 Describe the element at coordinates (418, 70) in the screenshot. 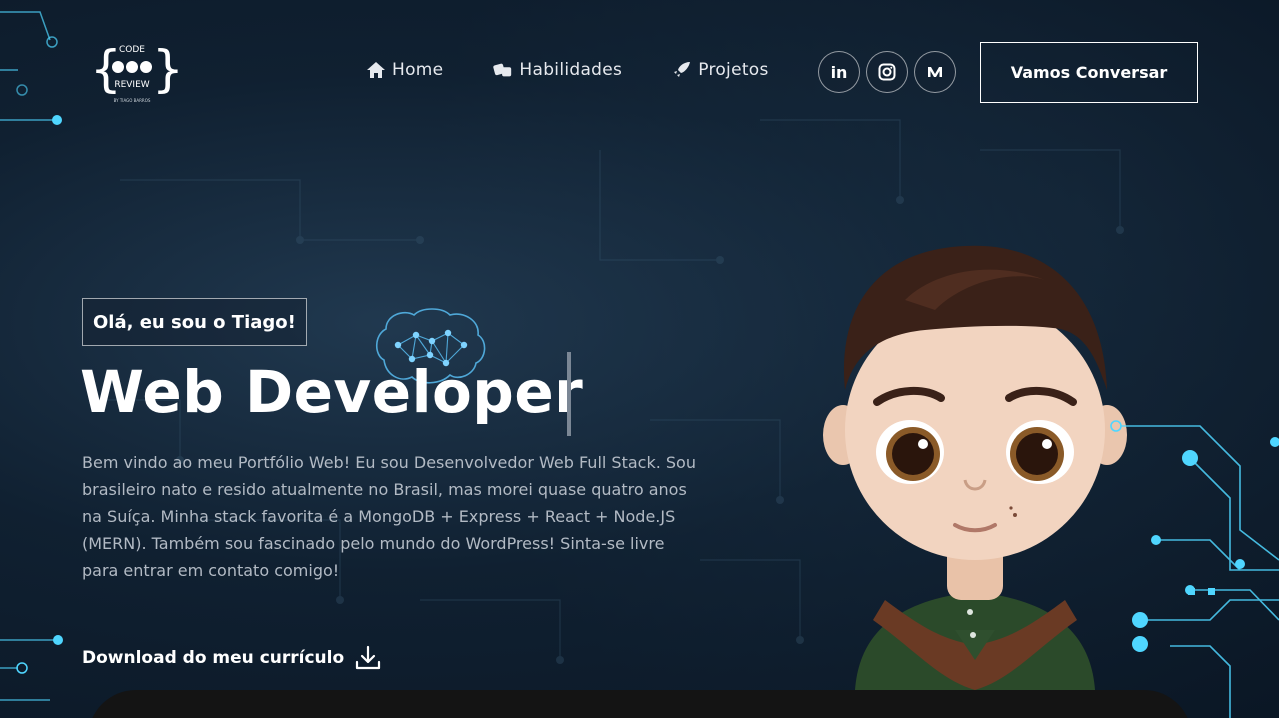

I see `nav-label-home: Home` at that location.